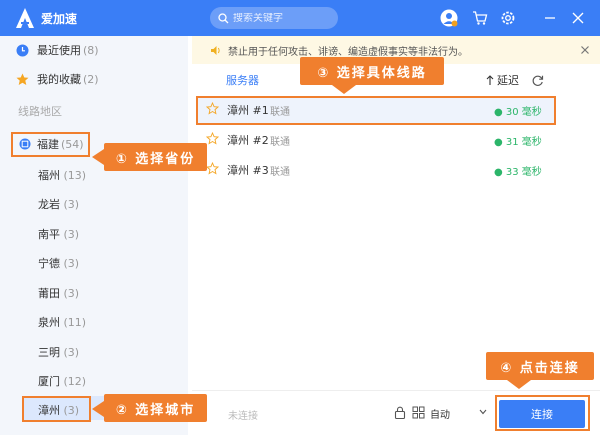 Image resolution: width=600 pixels, height=435 pixels. What do you see at coordinates (49, 381) in the screenshot?
I see `city-label: 厦门` at bounding box center [49, 381].